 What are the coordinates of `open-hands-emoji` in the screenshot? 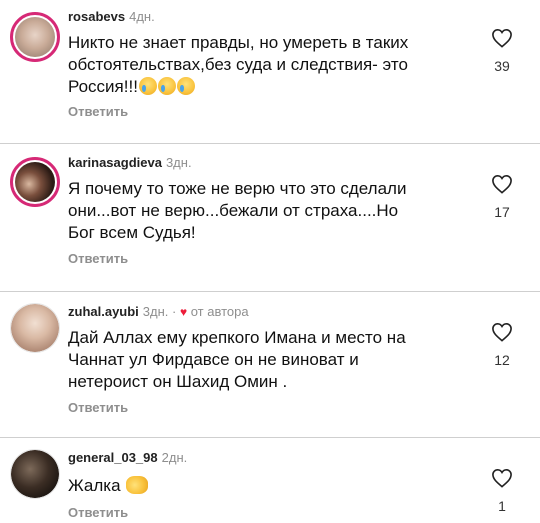 It's located at (137, 485).